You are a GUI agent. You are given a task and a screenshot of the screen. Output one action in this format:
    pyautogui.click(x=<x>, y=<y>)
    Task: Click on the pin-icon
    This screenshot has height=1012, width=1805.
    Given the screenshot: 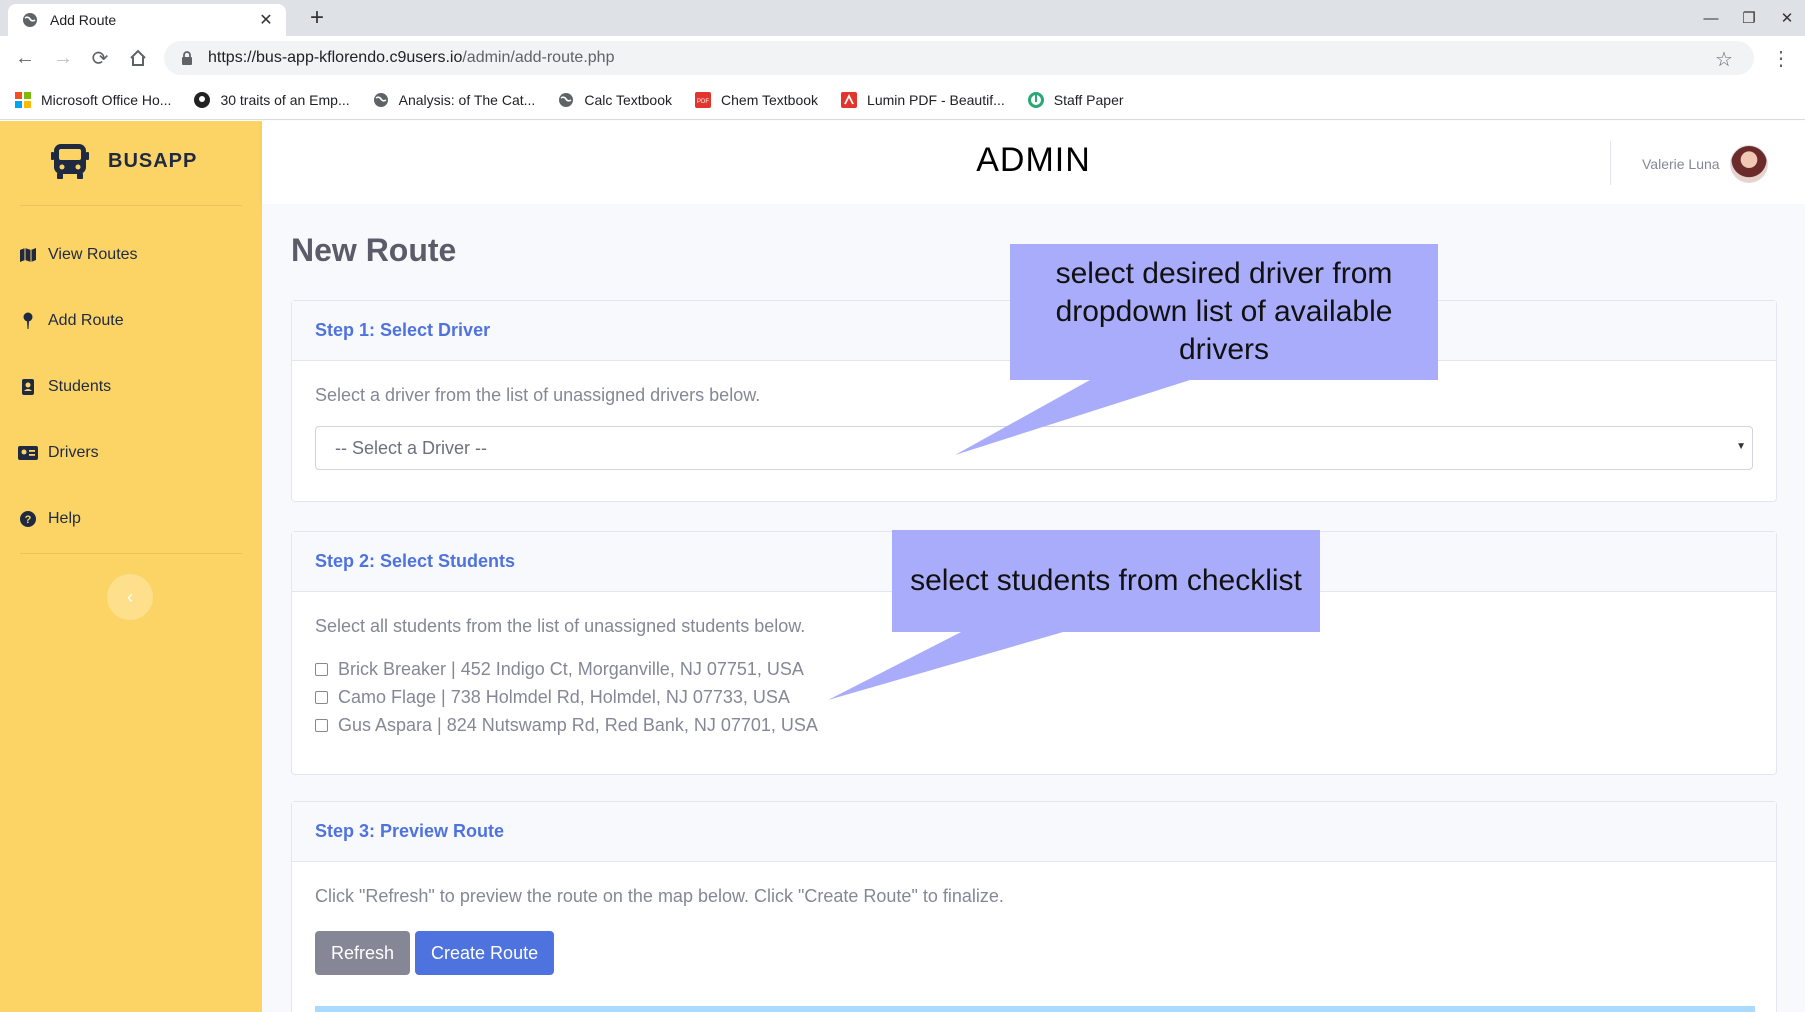 What is the action you would take?
    pyautogui.click(x=28, y=321)
    